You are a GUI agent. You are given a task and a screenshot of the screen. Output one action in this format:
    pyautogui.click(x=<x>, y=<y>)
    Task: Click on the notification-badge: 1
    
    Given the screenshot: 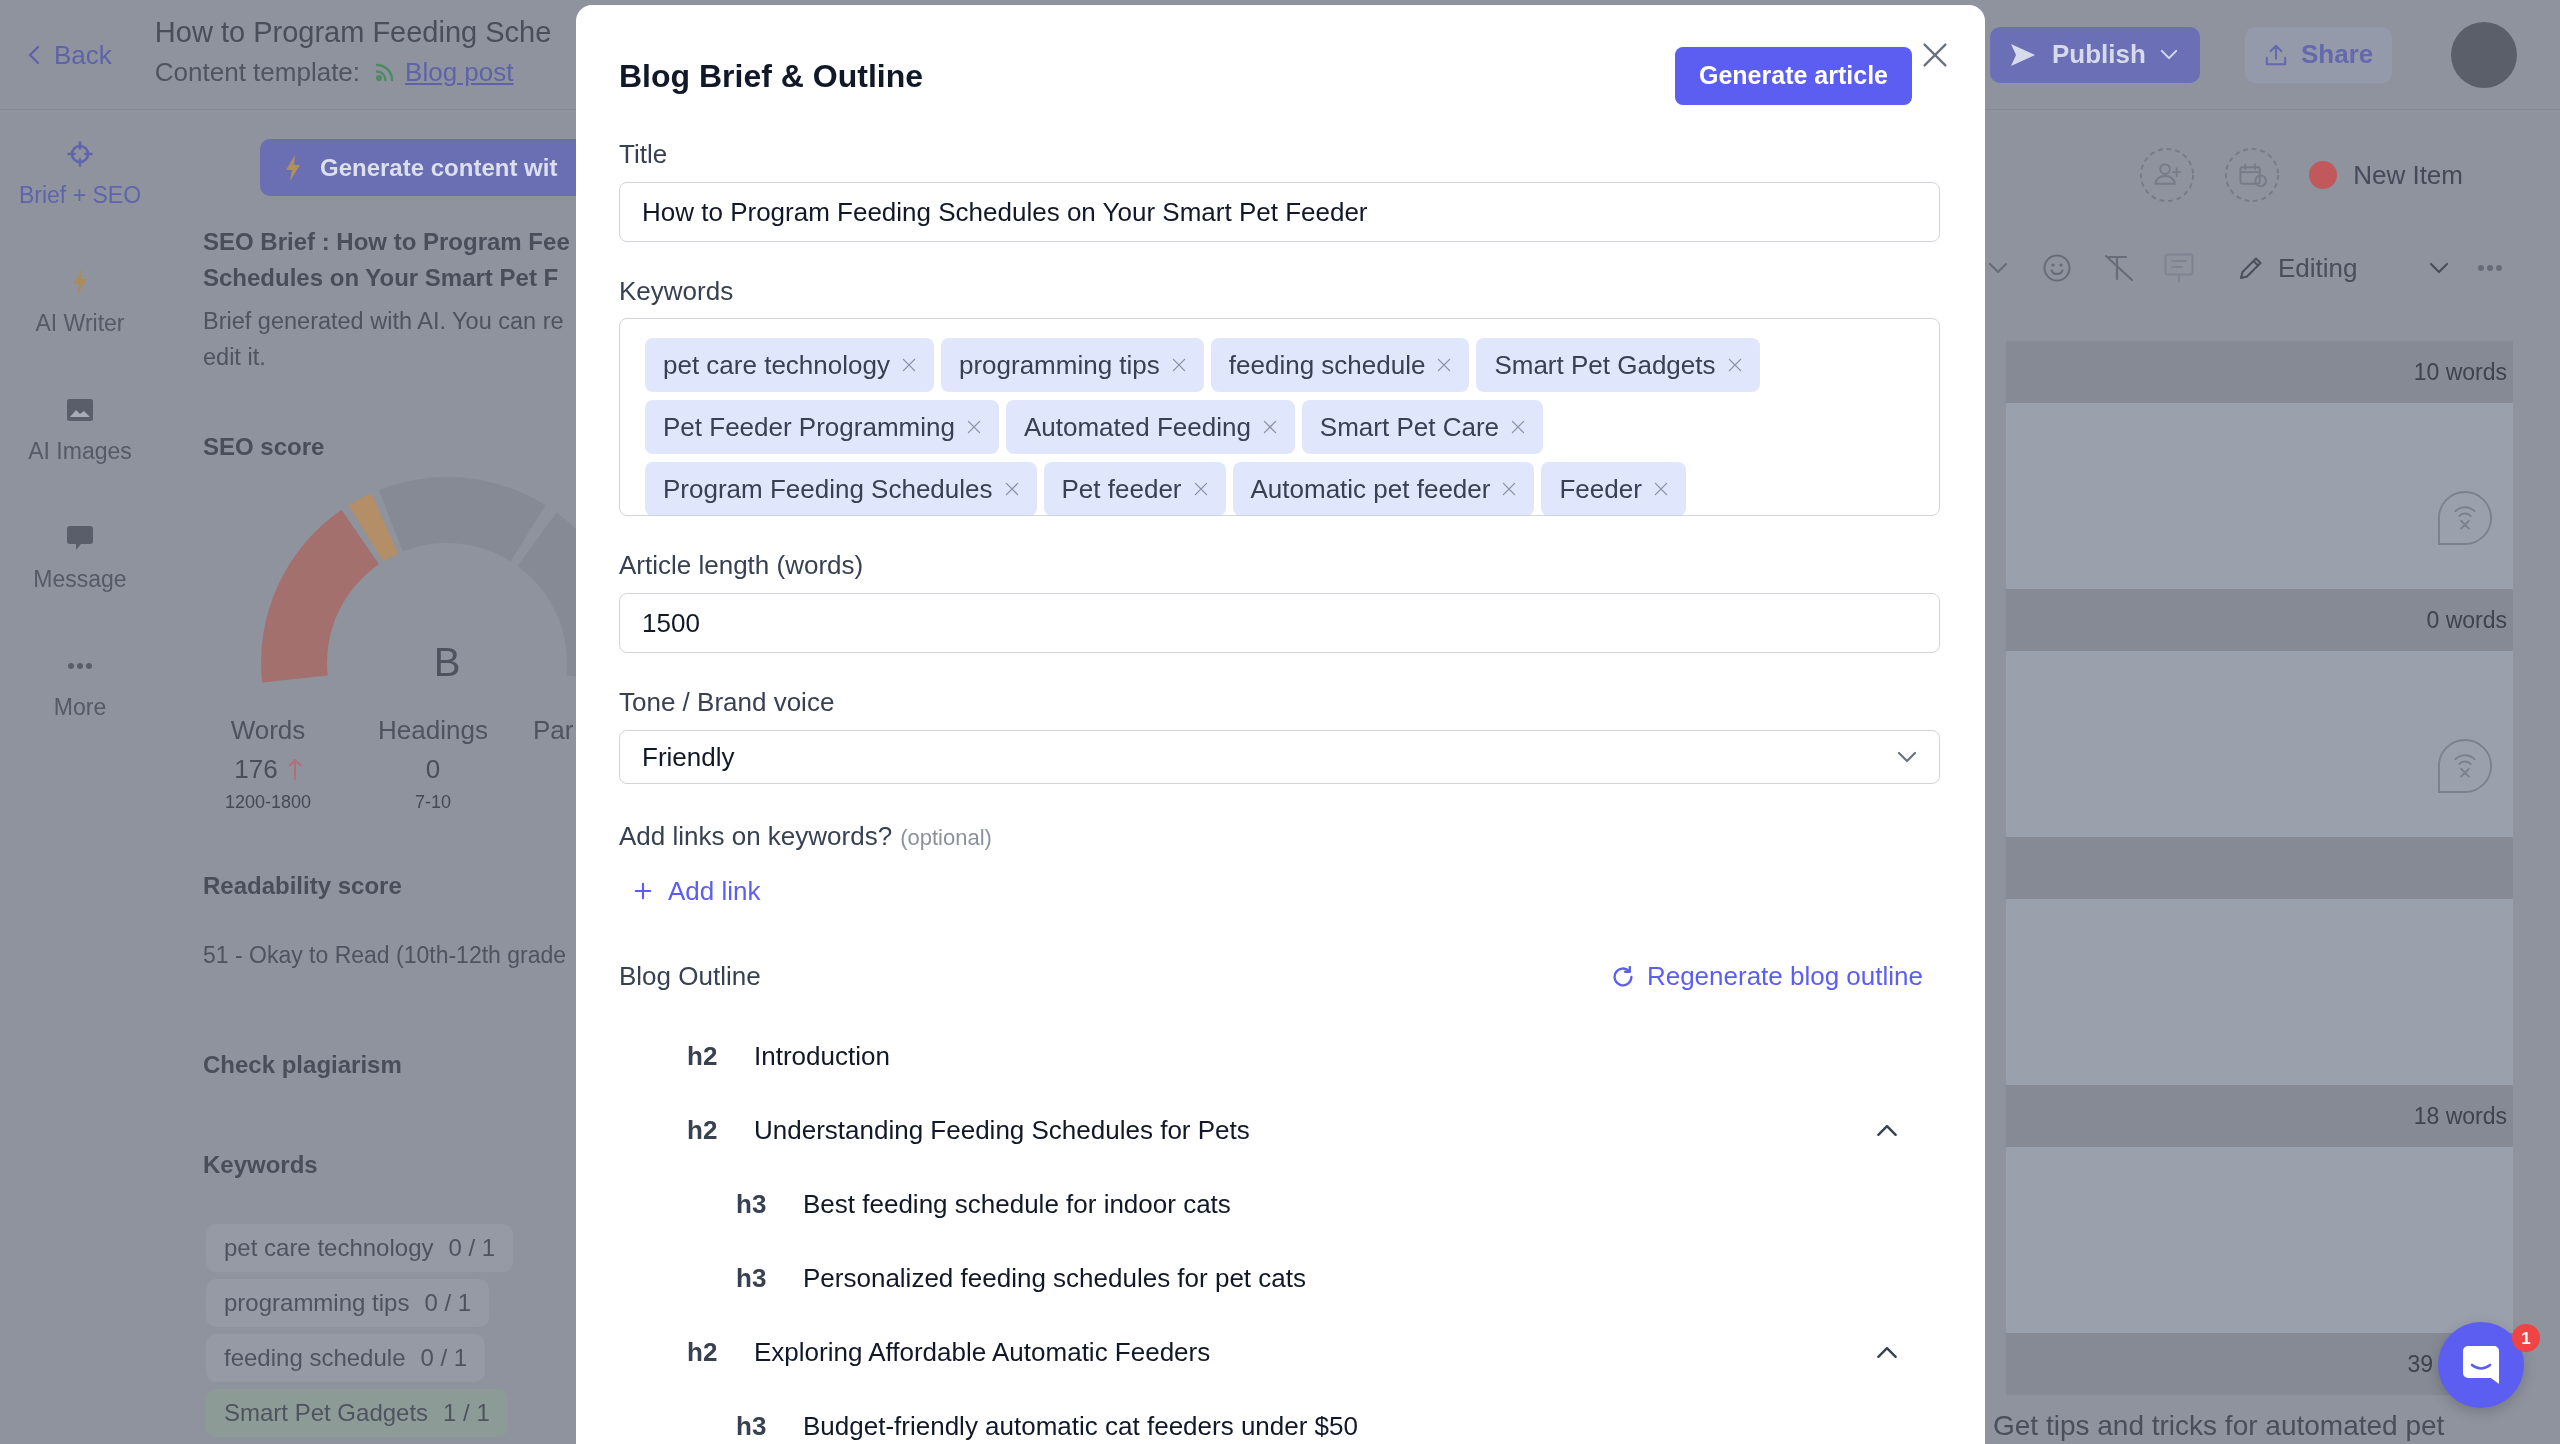 What is the action you would take?
    pyautogui.click(x=2526, y=1338)
    